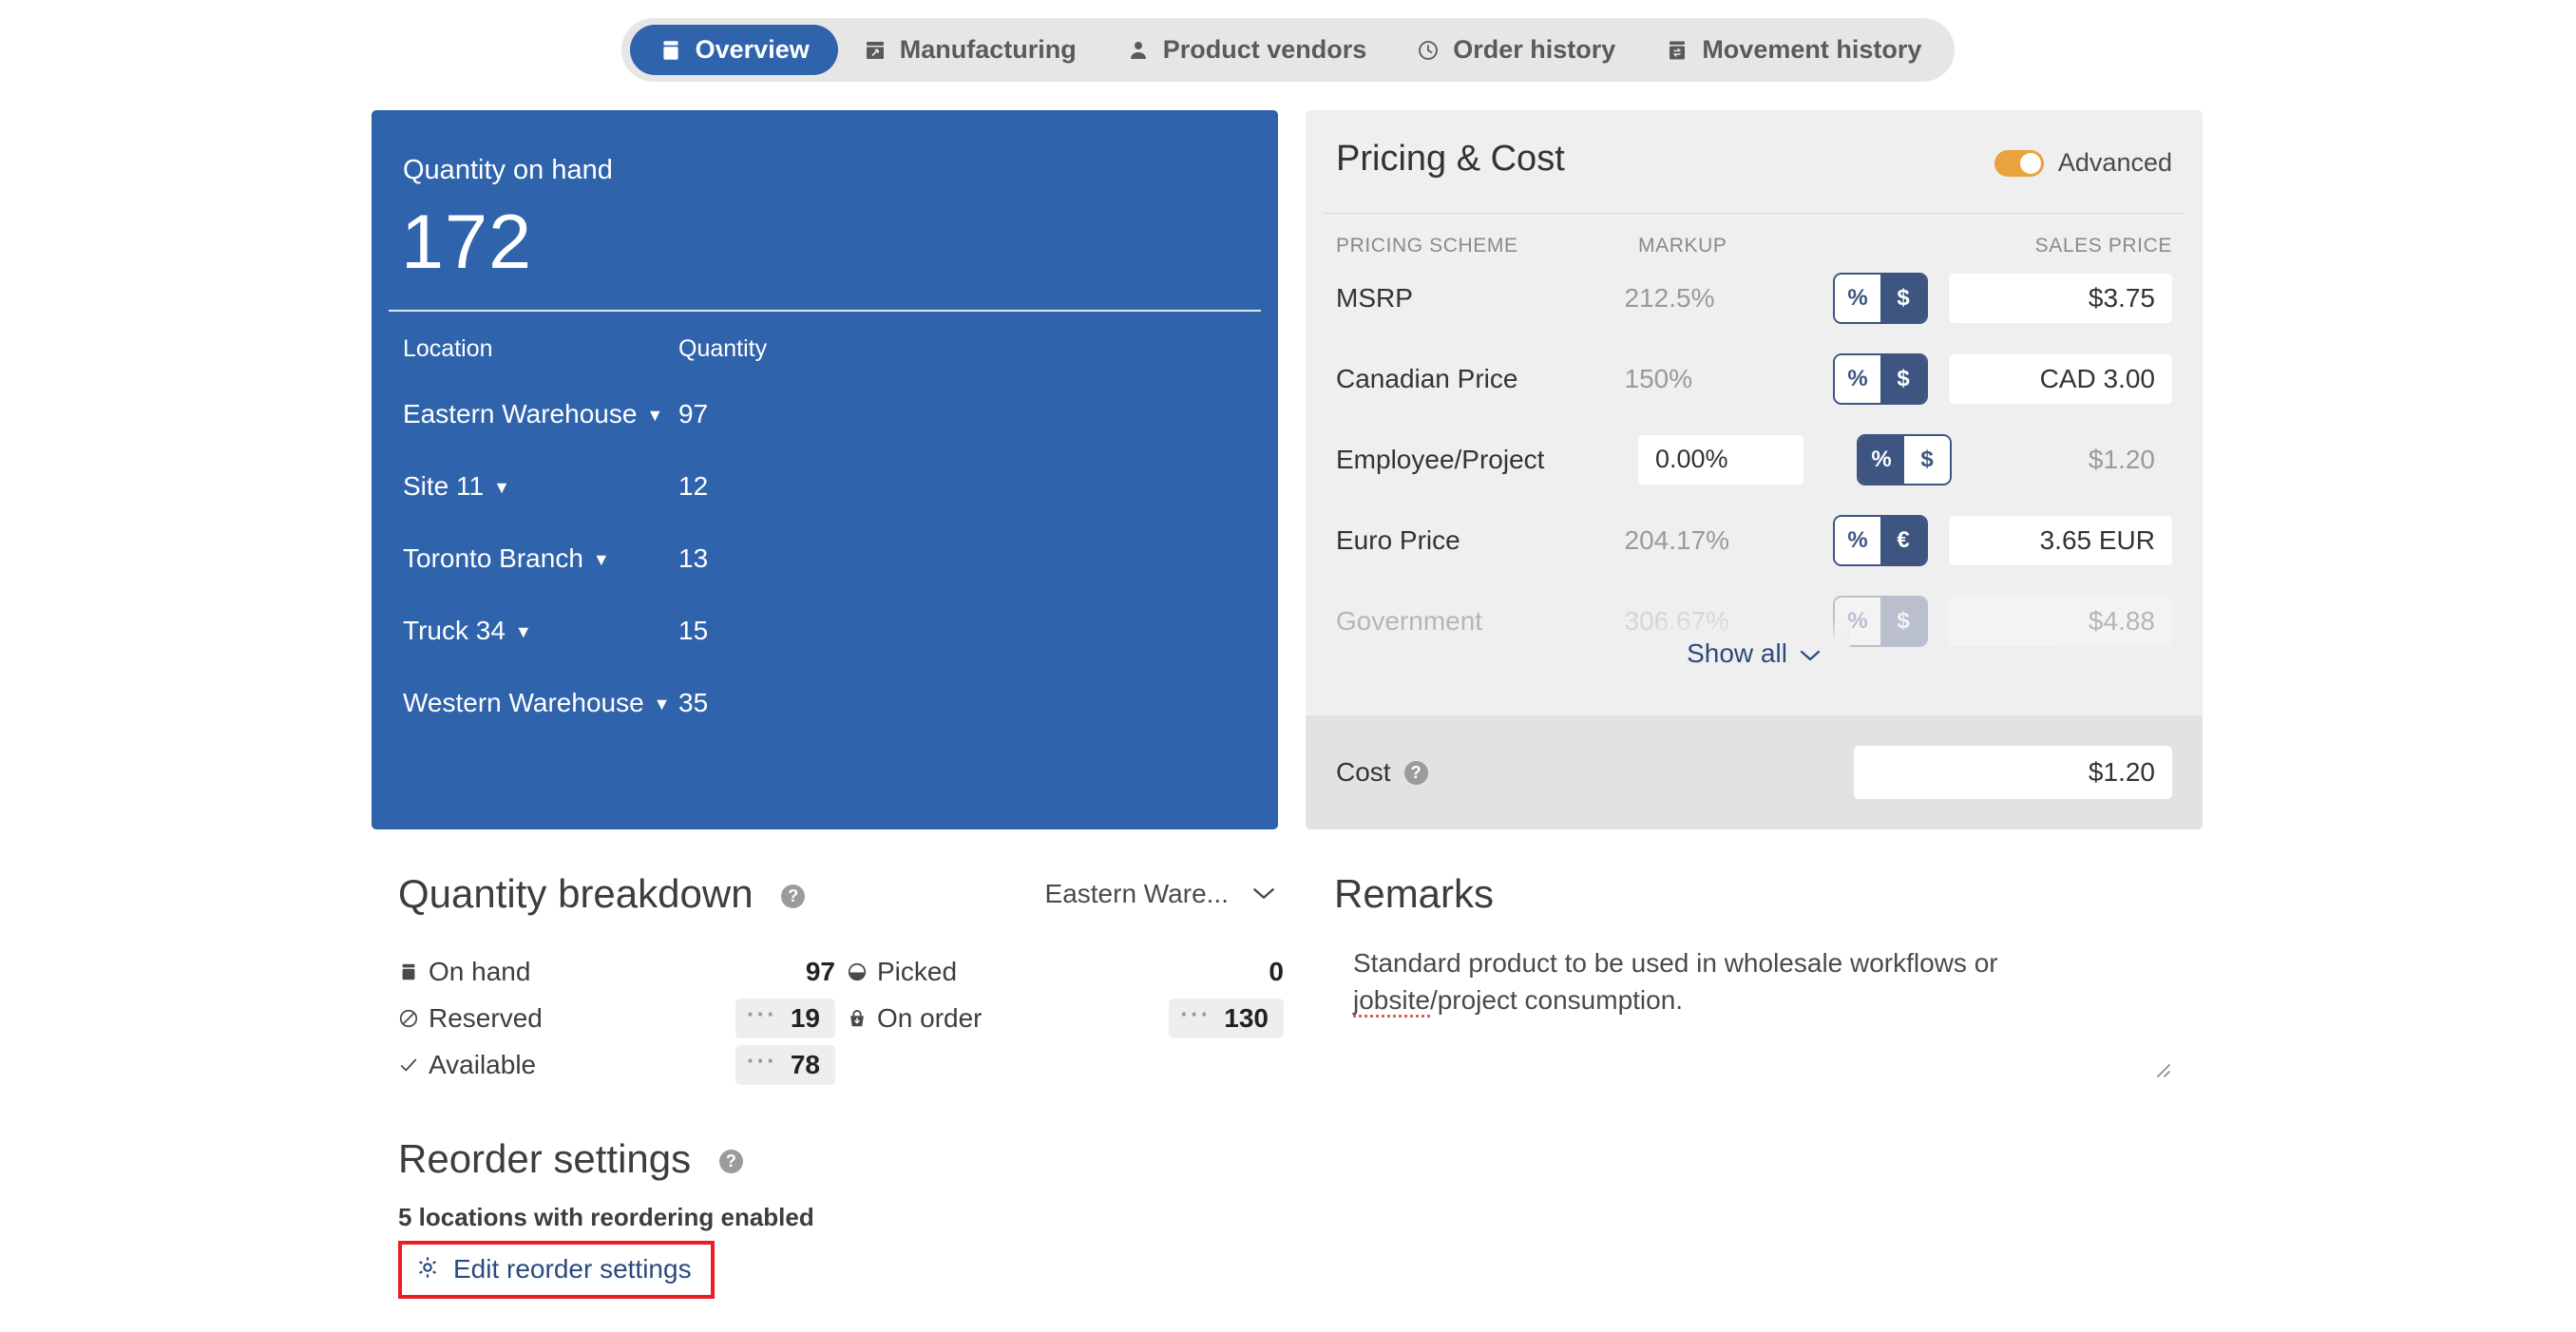 The image size is (2576, 1332). What do you see at coordinates (540, 631) in the screenshot?
I see `location-dropdown-truck-34: Truck 34 ▼` at bounding box center [540, 631].